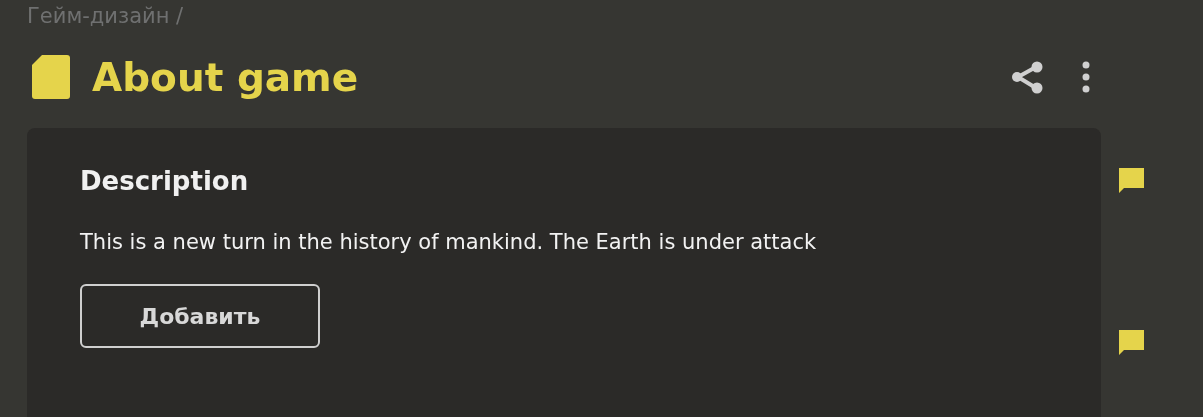 Image resolution: width=1203 pixels, height=417 pixels. I want to click on share-icon, so click(1027, 77).